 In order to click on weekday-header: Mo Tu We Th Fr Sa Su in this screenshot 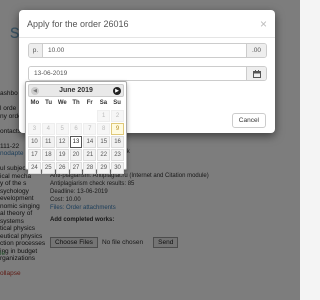, I will do `click(76, 104)`.